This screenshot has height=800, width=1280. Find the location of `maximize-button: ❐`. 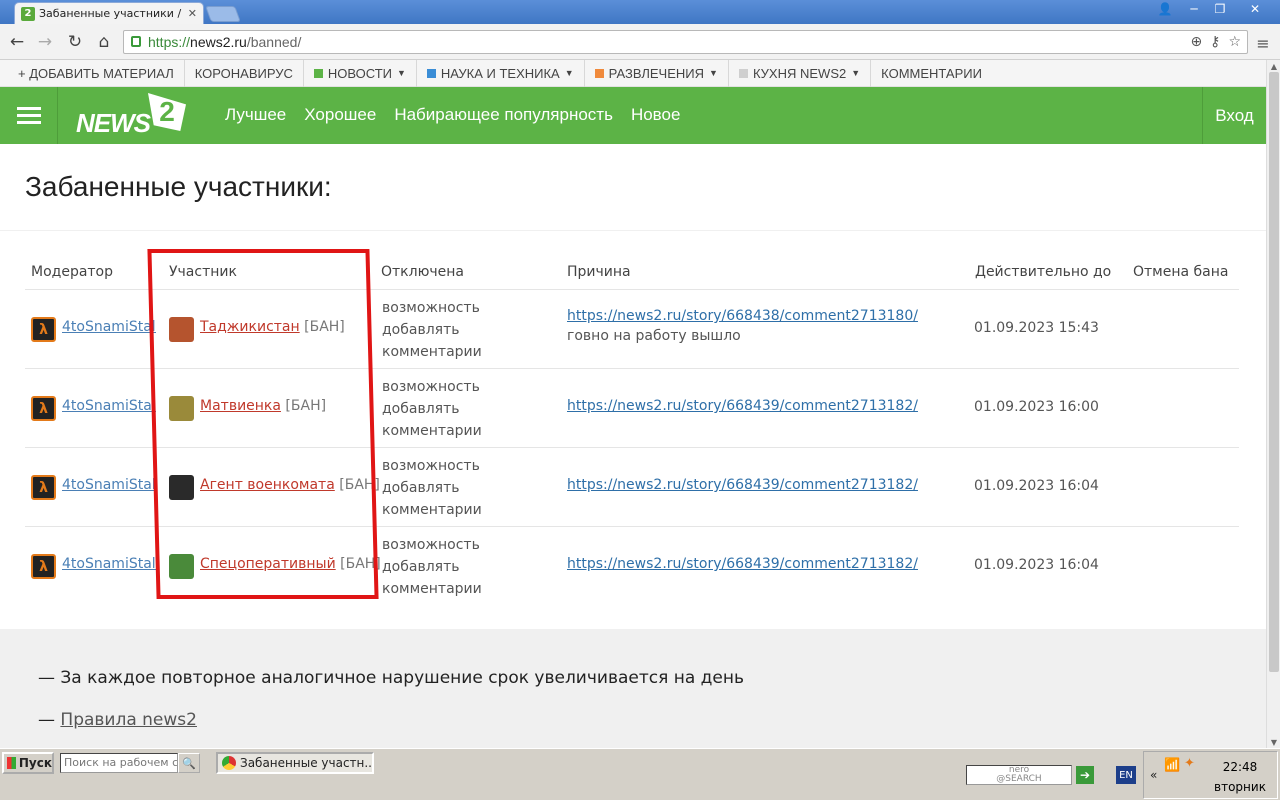

maximize-button: ❐ is located at coordinates (1220, 9).